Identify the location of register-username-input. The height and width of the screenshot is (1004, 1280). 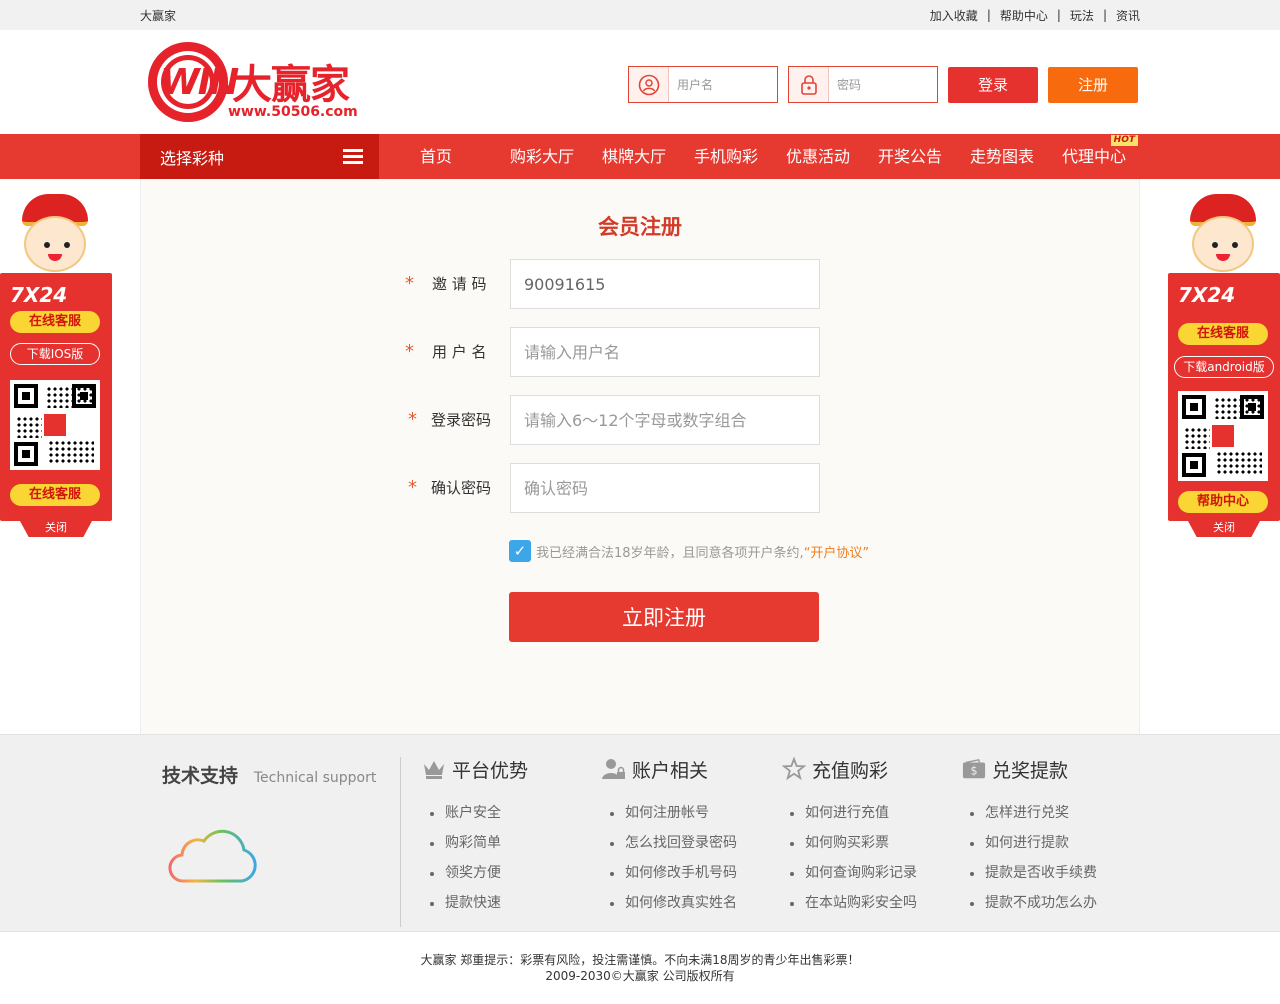
(664, 352).